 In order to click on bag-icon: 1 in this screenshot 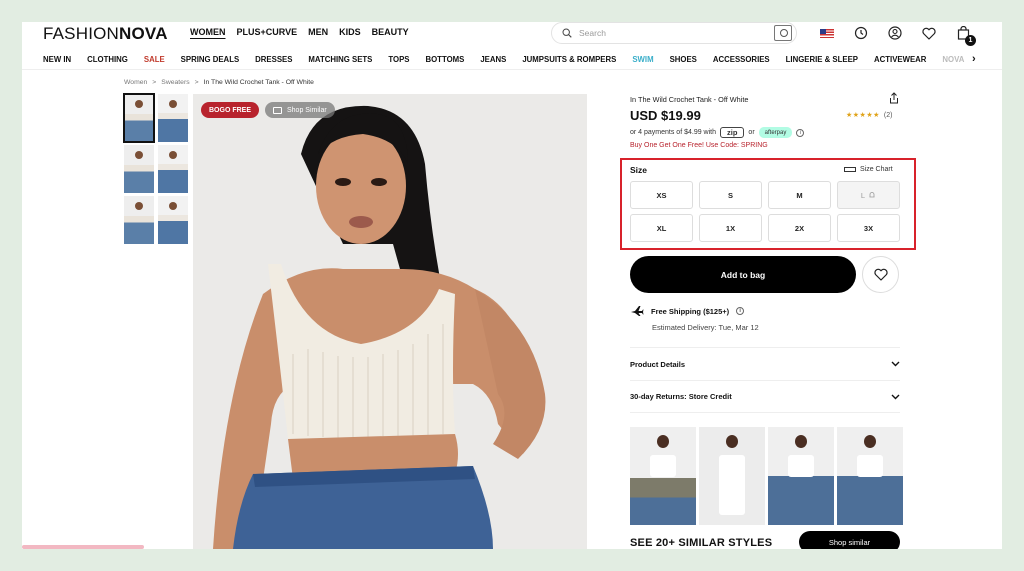, I will do `click(965, 35)`.